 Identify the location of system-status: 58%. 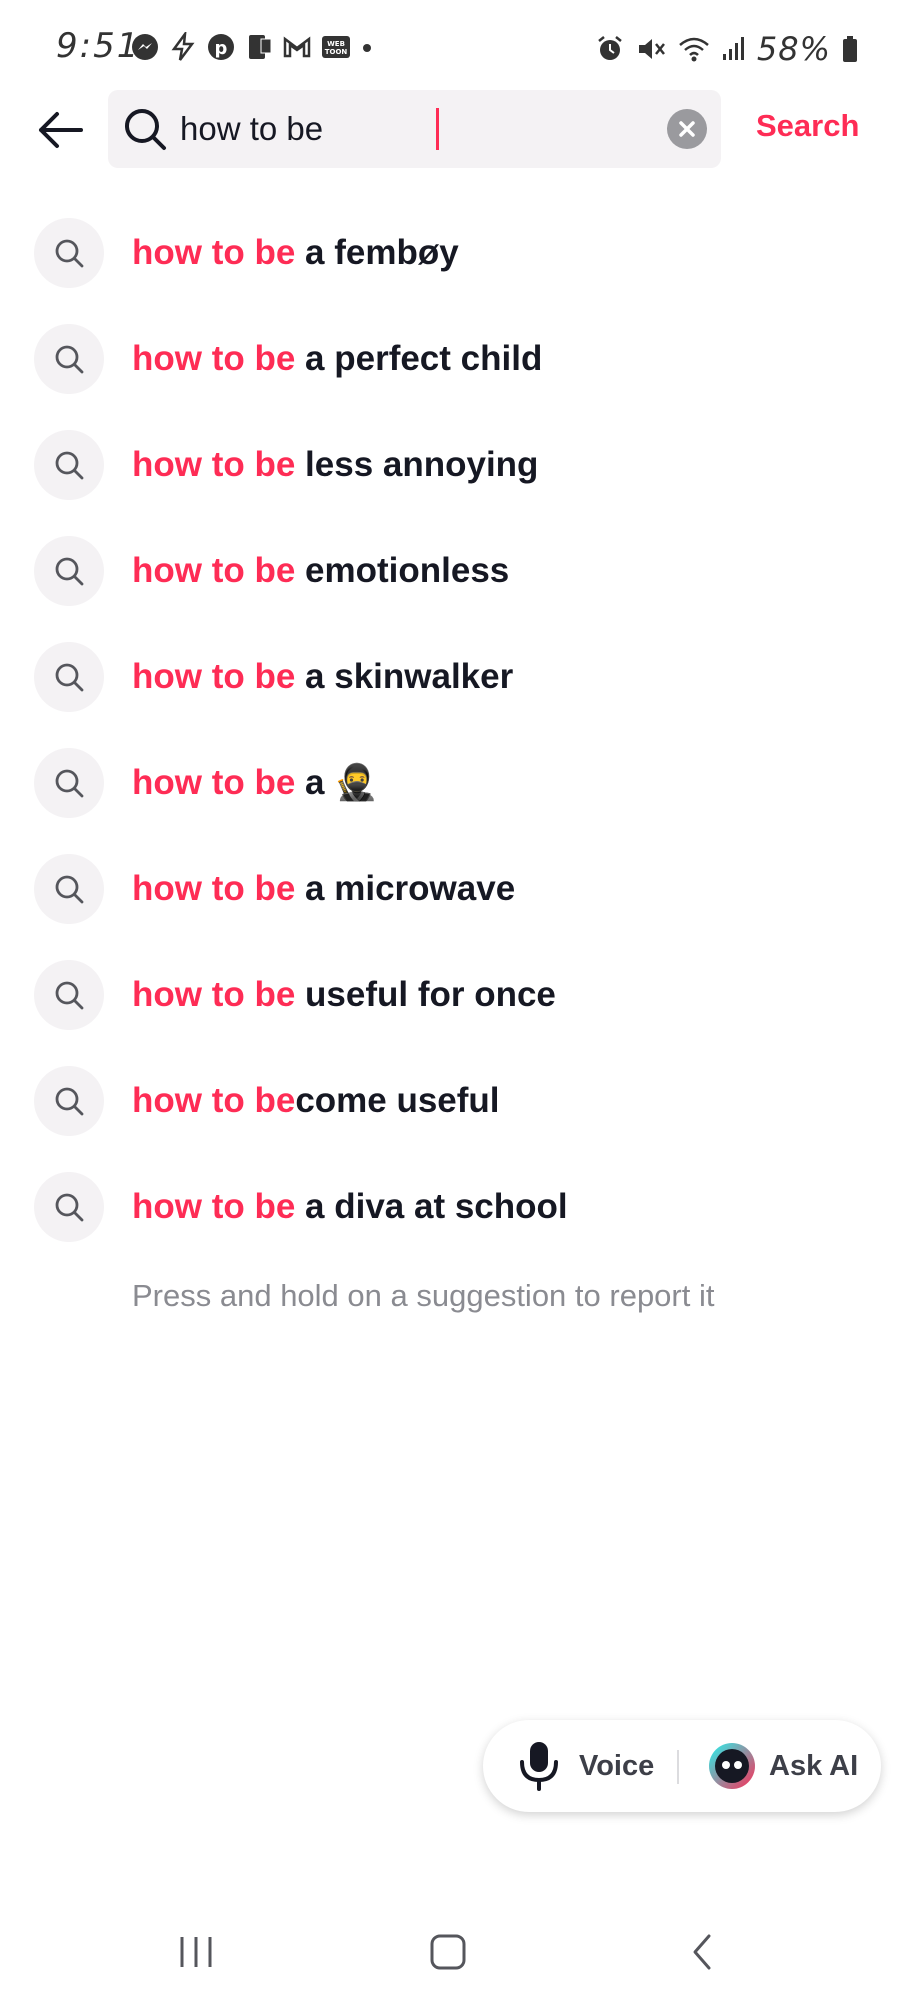
(727, 49).